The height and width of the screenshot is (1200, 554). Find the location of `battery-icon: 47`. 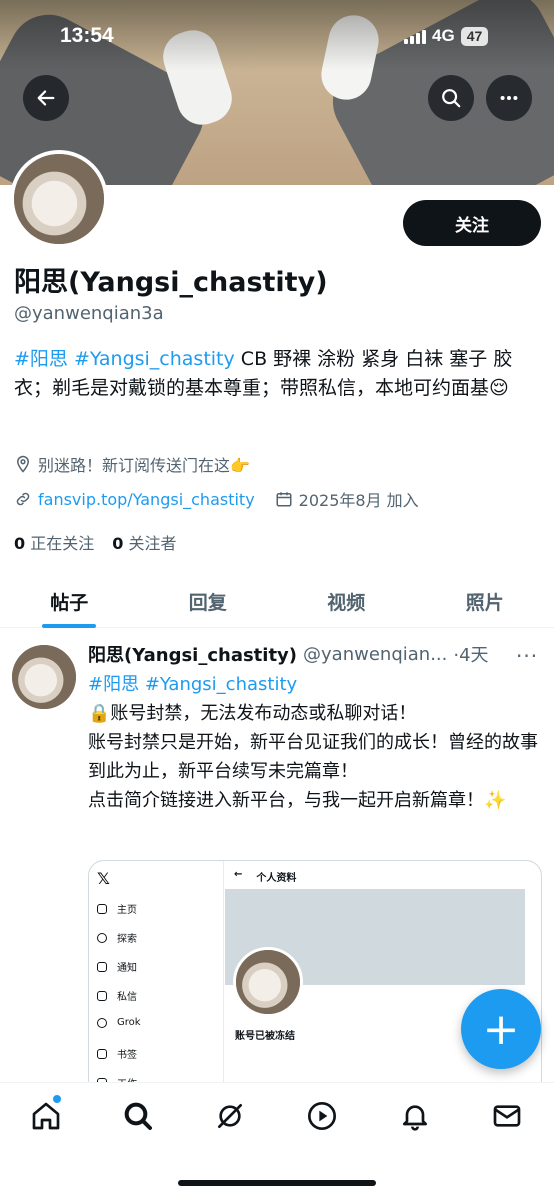

battery-icon: 47 is located at coordinates (474, 36).